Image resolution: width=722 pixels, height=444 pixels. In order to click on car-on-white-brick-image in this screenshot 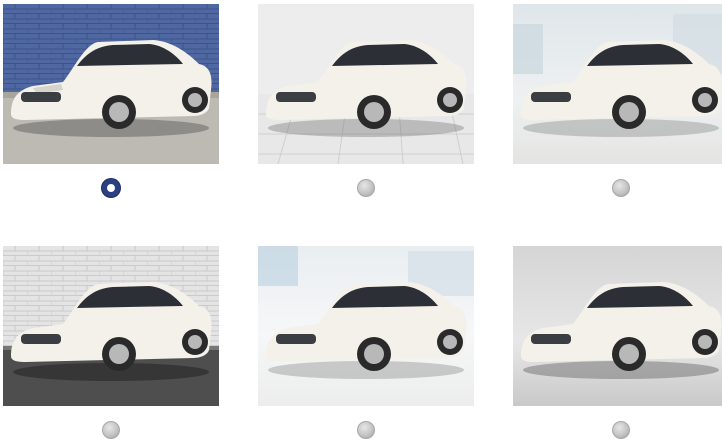, I will do `click(111, 326)`.